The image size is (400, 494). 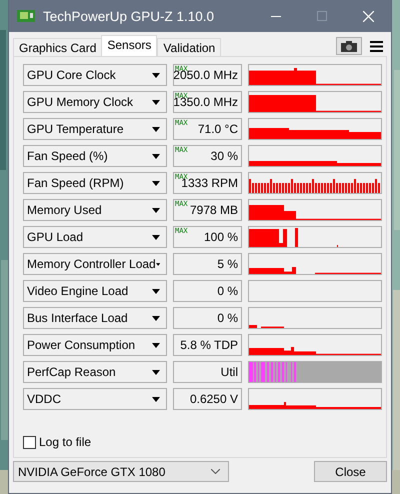 What do you see at coordinates (57, 47) in the screenshot?
I see `tab: Graphics Card` at bounding box center [57, 47].